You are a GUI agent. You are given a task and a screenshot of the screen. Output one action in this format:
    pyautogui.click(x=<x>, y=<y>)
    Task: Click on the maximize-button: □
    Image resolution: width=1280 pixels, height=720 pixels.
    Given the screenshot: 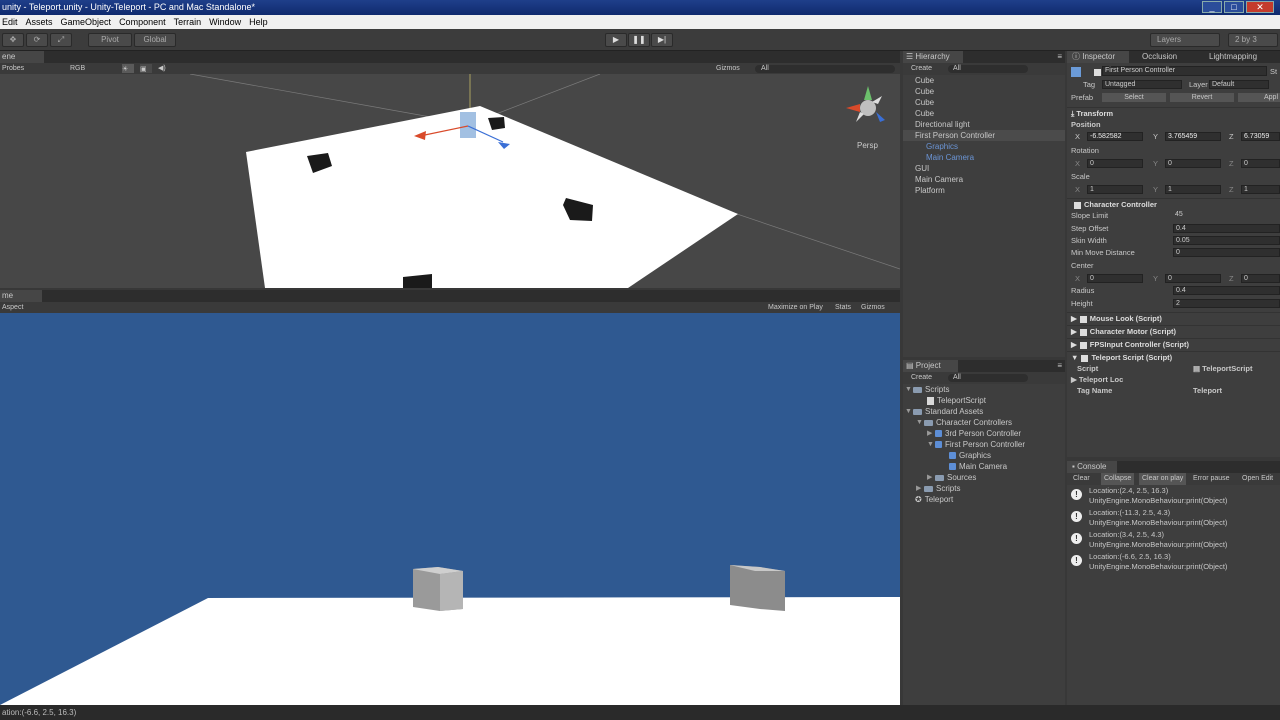 What is the action you would take?
    pyautogui.click(x=1234, y=7)
    